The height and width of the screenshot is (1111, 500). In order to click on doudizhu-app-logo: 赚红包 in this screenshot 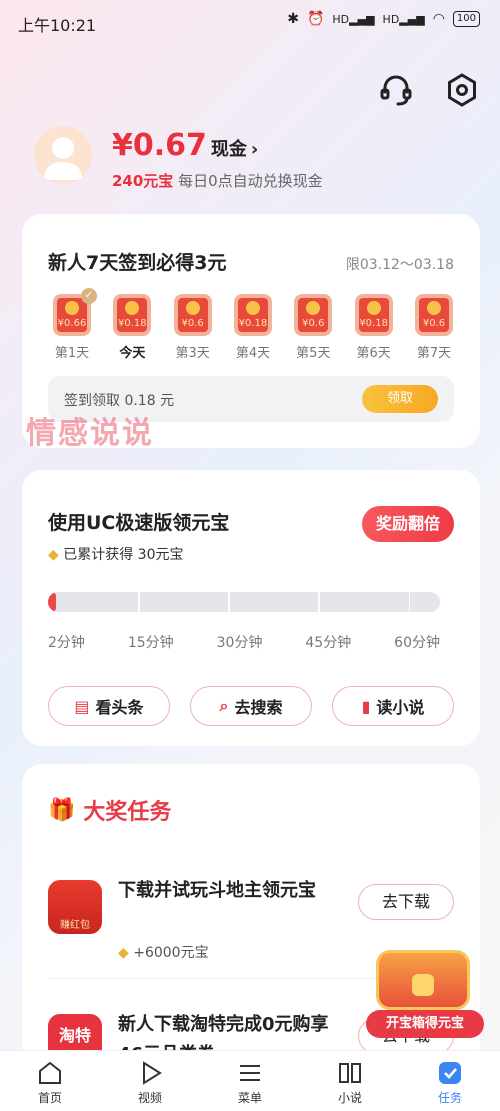, I will do `click(75, 907)`.